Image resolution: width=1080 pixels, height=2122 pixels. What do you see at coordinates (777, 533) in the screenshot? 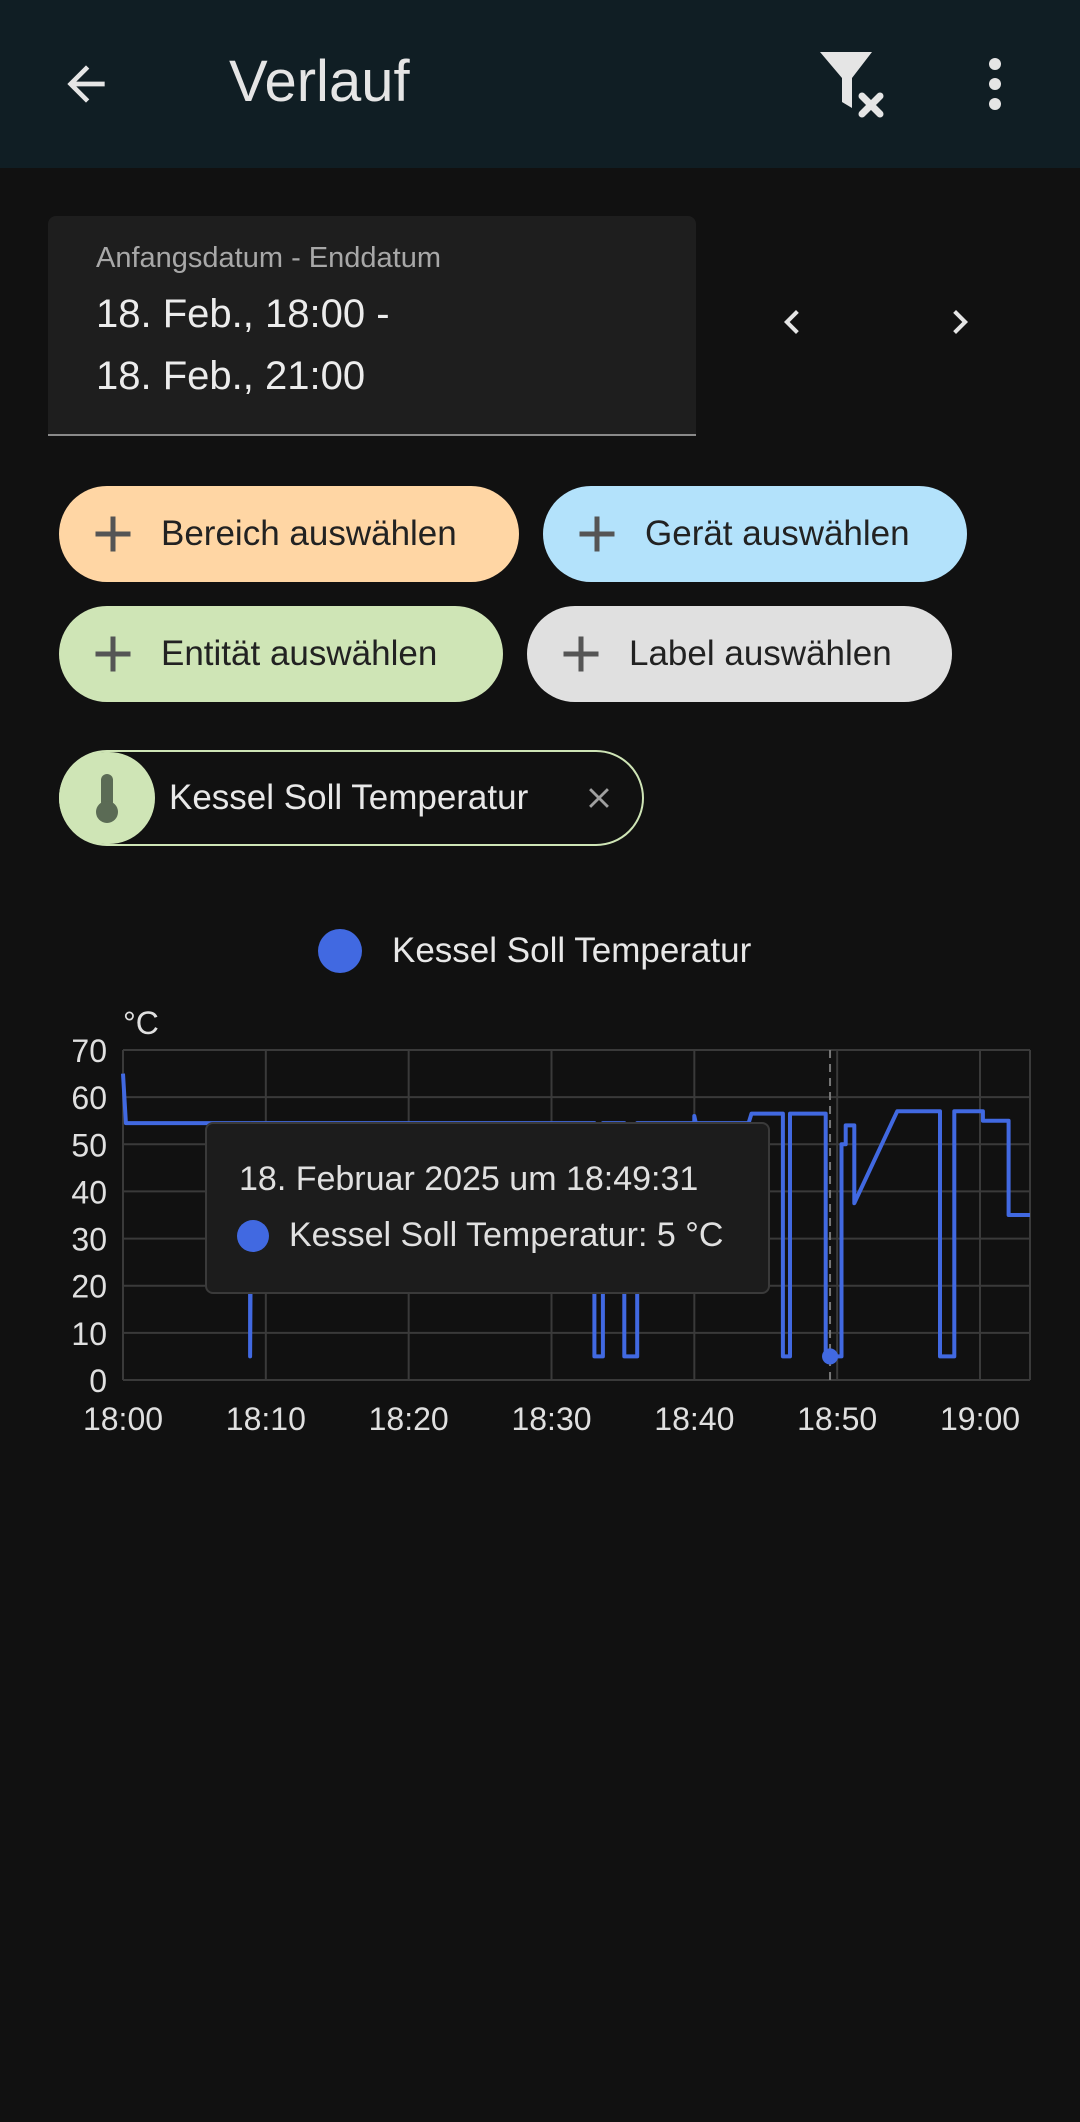
I see `select-device-label: Gerät auswählen` at bounding box center [777, 533].